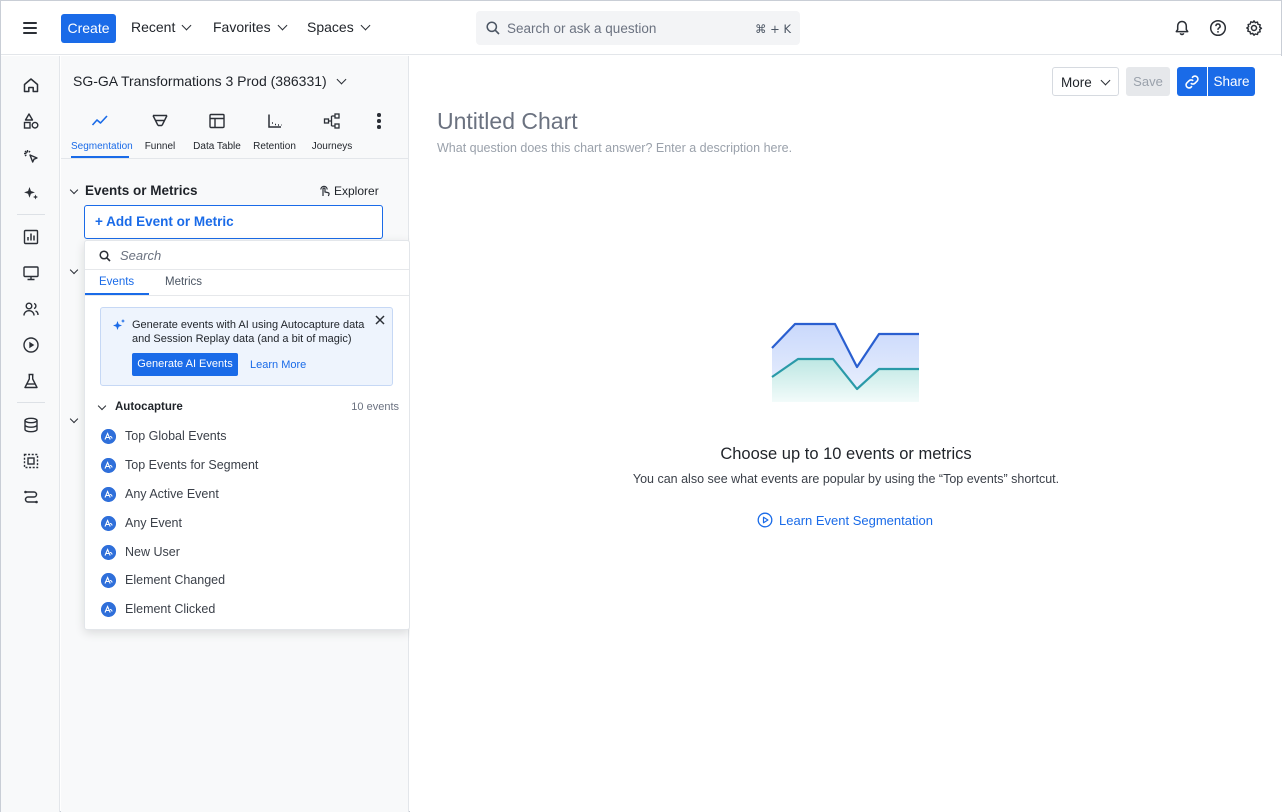 The width and height of the screenshot is (1282, 812). Describe the element at coordinates (102, 146) in the screenshot. I see `chart-tab-label: Segmentation` at that location.